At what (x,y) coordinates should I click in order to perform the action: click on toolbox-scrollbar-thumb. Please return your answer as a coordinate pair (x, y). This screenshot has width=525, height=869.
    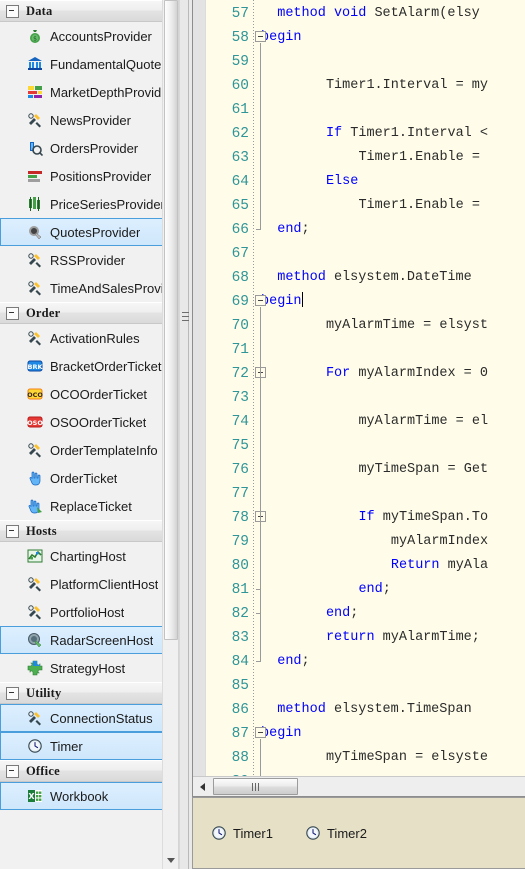
    Looking at the image, I should click on (171, 320).